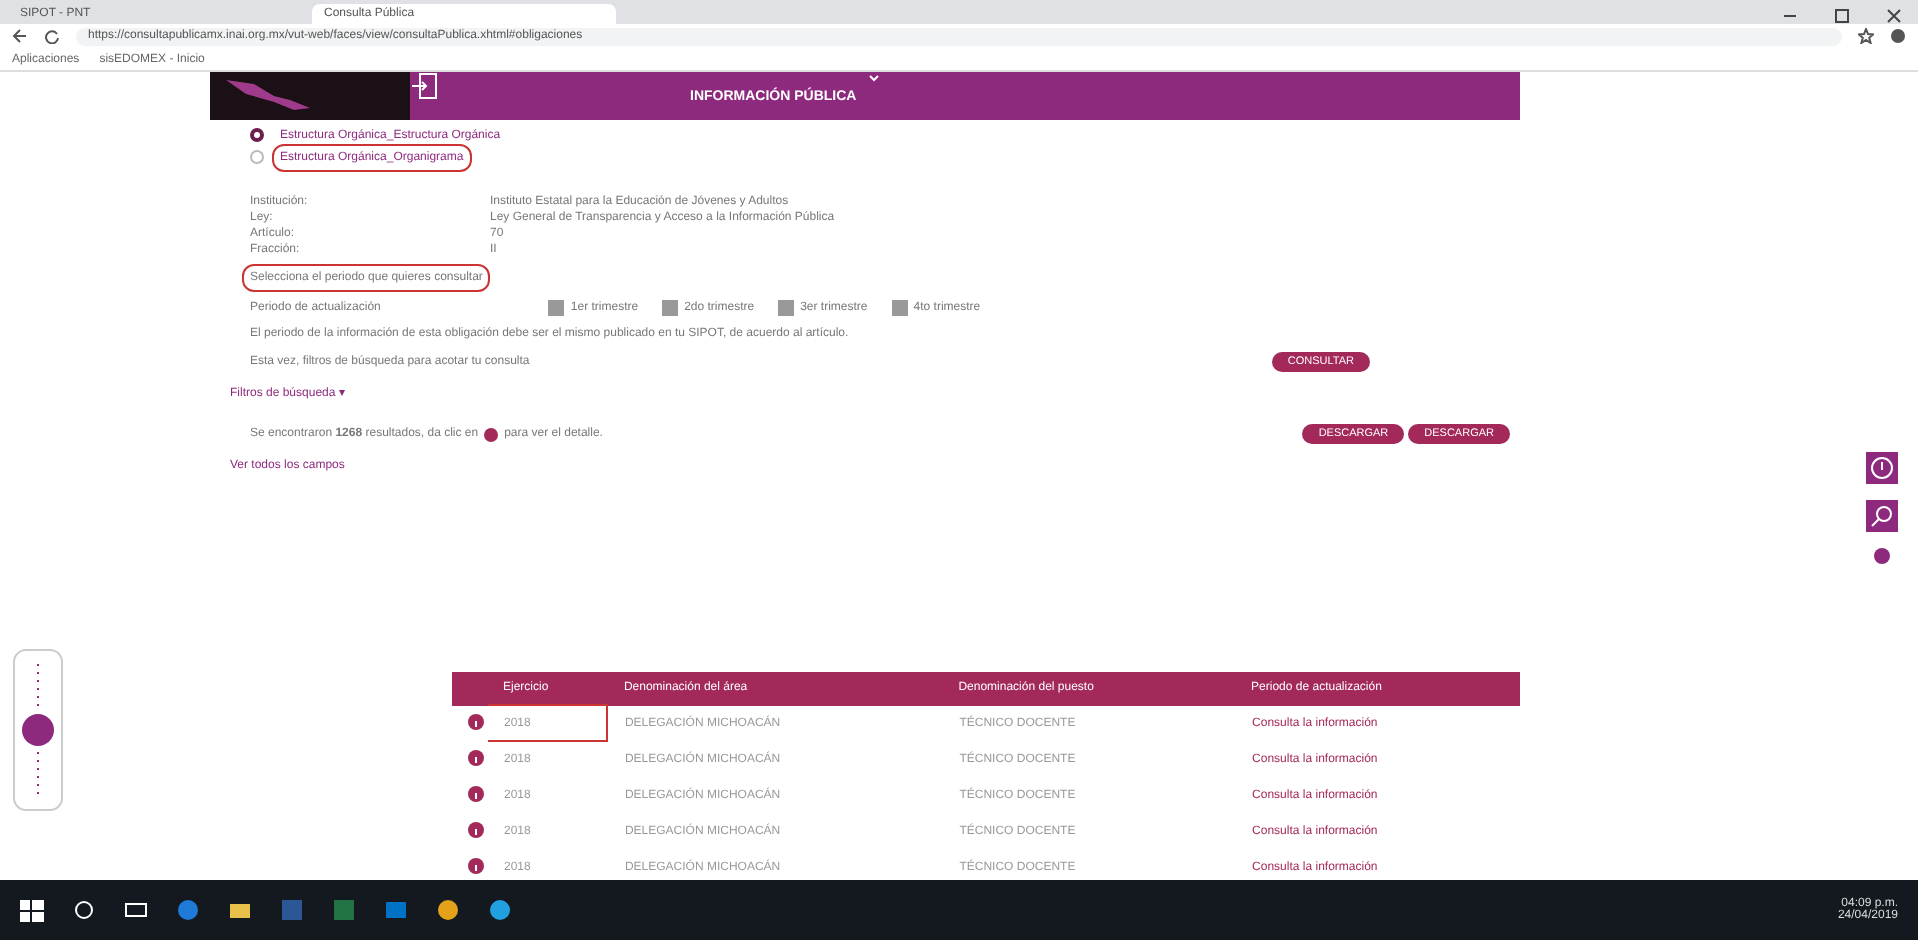 The height and width of the screenshot is (940, 1918). Describe the element at coordinates (1882, 556) in the screenshot. I see `dot-icon` at that location.